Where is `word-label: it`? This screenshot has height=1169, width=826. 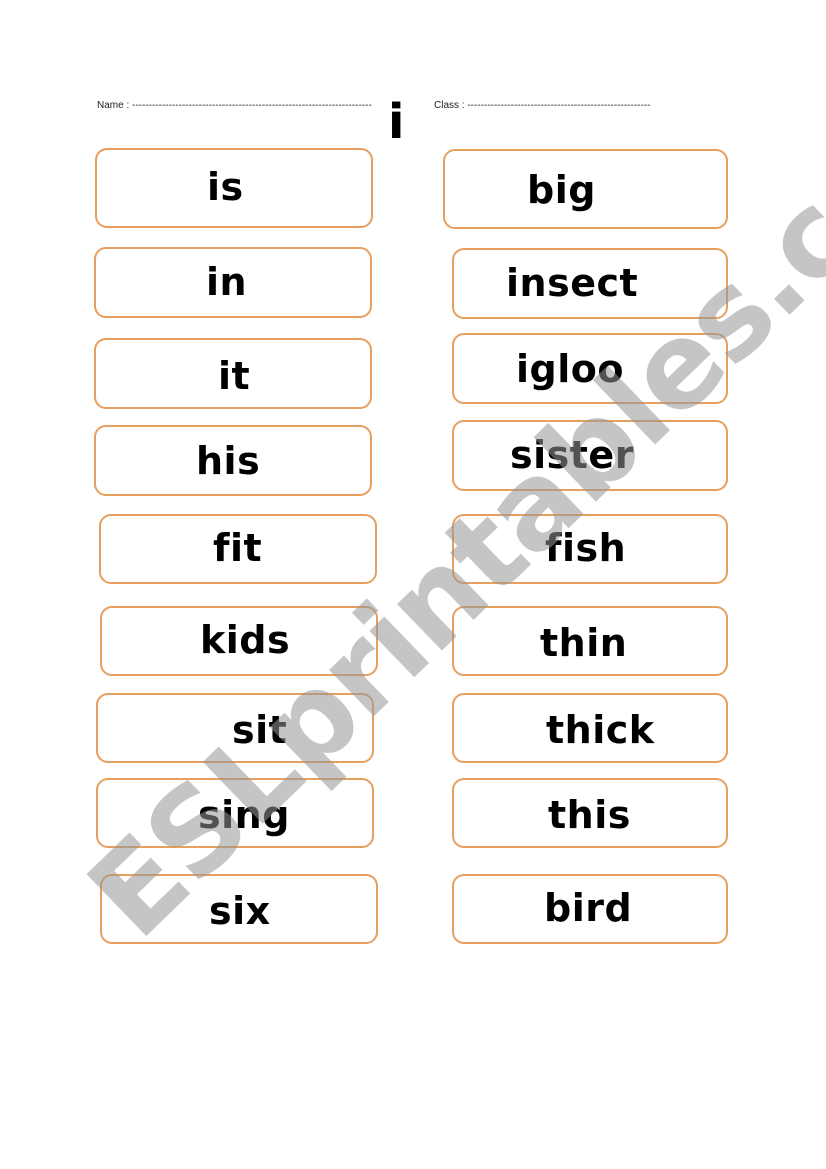 word-label: it is located at coordinates (234, 375).